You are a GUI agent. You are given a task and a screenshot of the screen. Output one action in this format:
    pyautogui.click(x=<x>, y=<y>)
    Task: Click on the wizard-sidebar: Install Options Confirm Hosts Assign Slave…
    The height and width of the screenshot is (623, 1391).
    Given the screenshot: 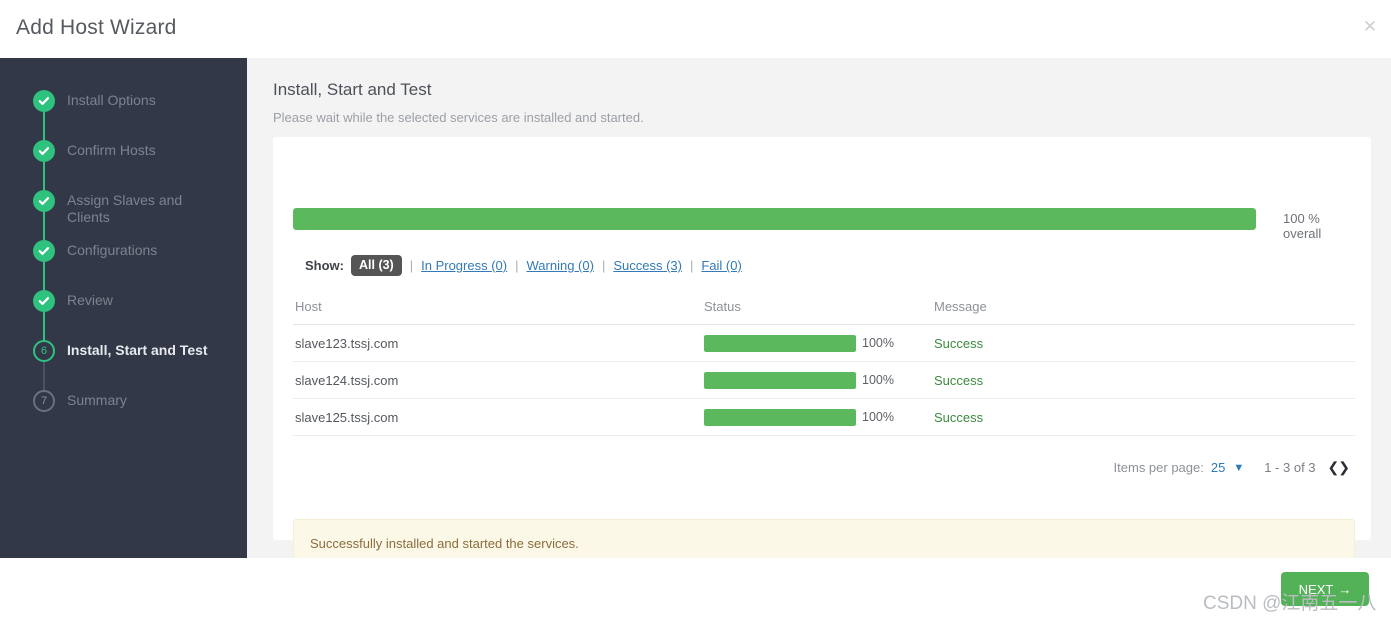 What is the action you would take?
    pyautogui.click(x=123, y=308)
    